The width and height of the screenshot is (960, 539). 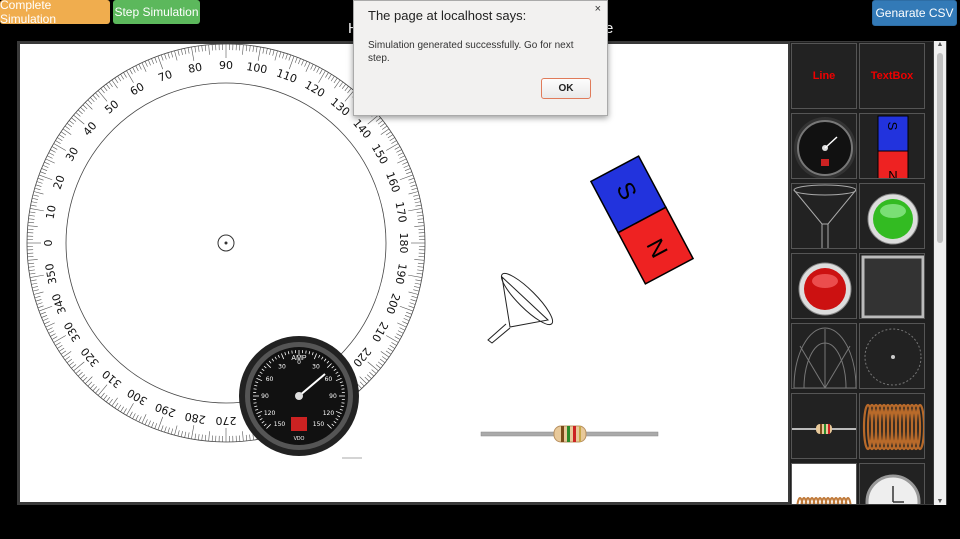 What do you see at coordinates (299, 362) in the screenshot?
I see `ammeter-scale-label: 0` at bounding box center [299, 362].